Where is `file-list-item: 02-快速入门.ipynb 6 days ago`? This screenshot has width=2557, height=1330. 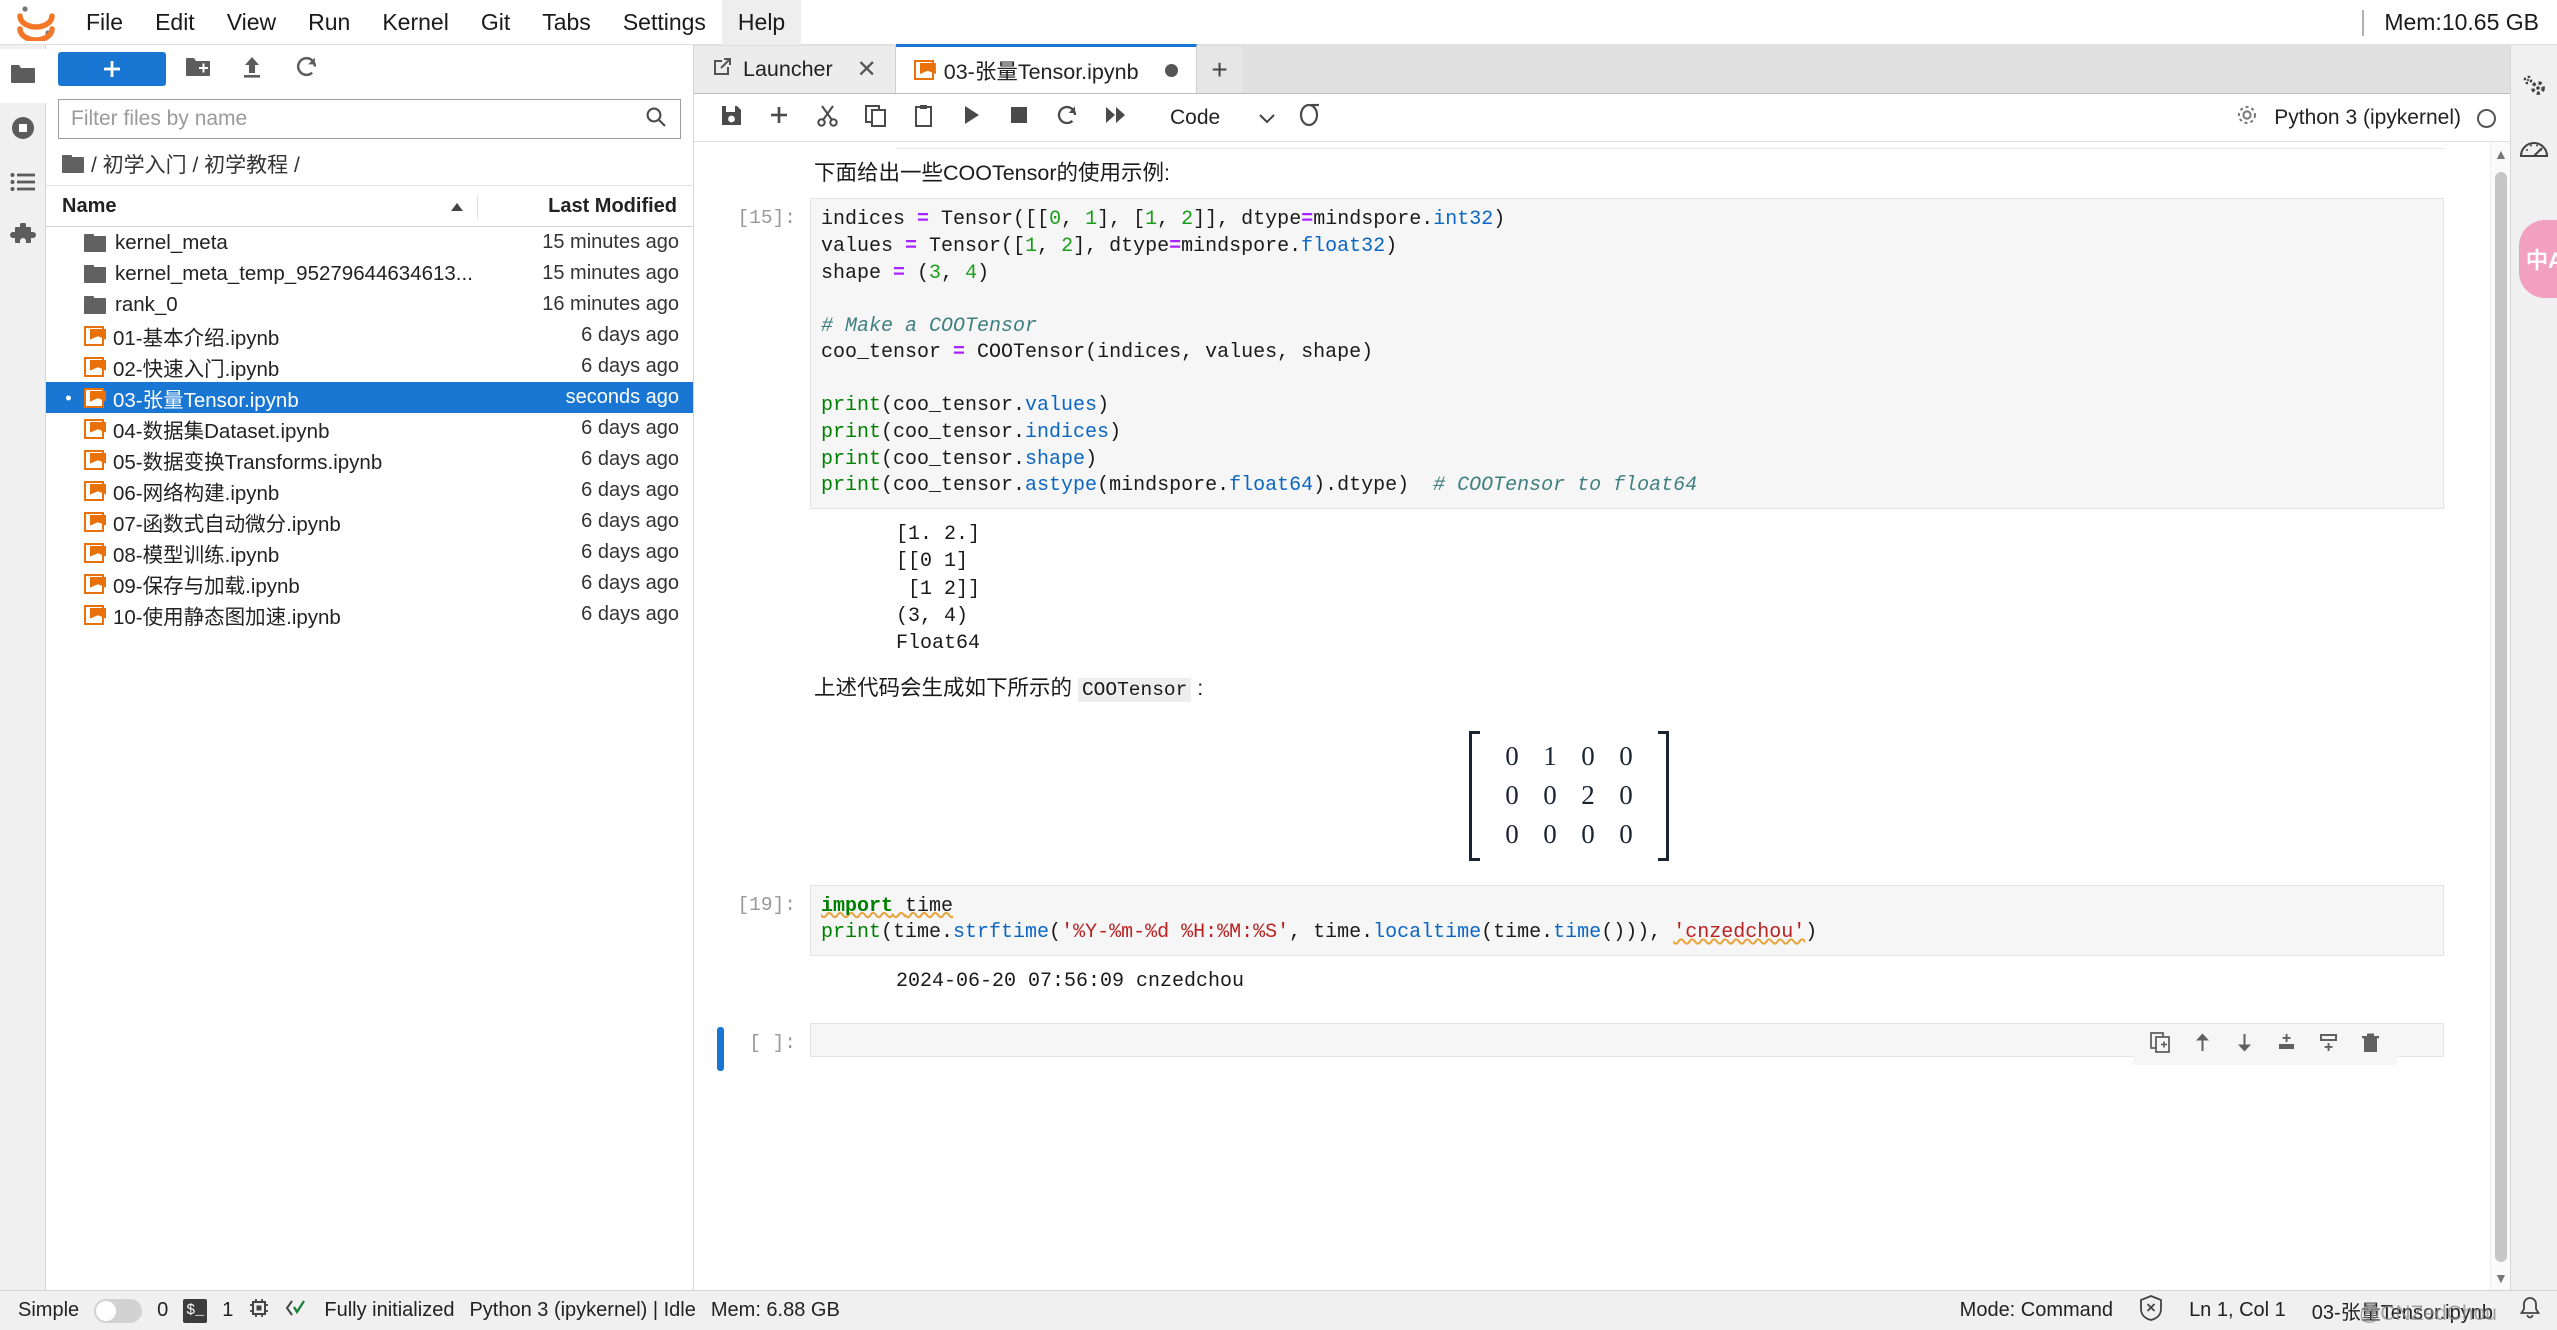 file-list-item: 02-快速入门.ipynb 6 days ago is located at coordinates (369, 366).